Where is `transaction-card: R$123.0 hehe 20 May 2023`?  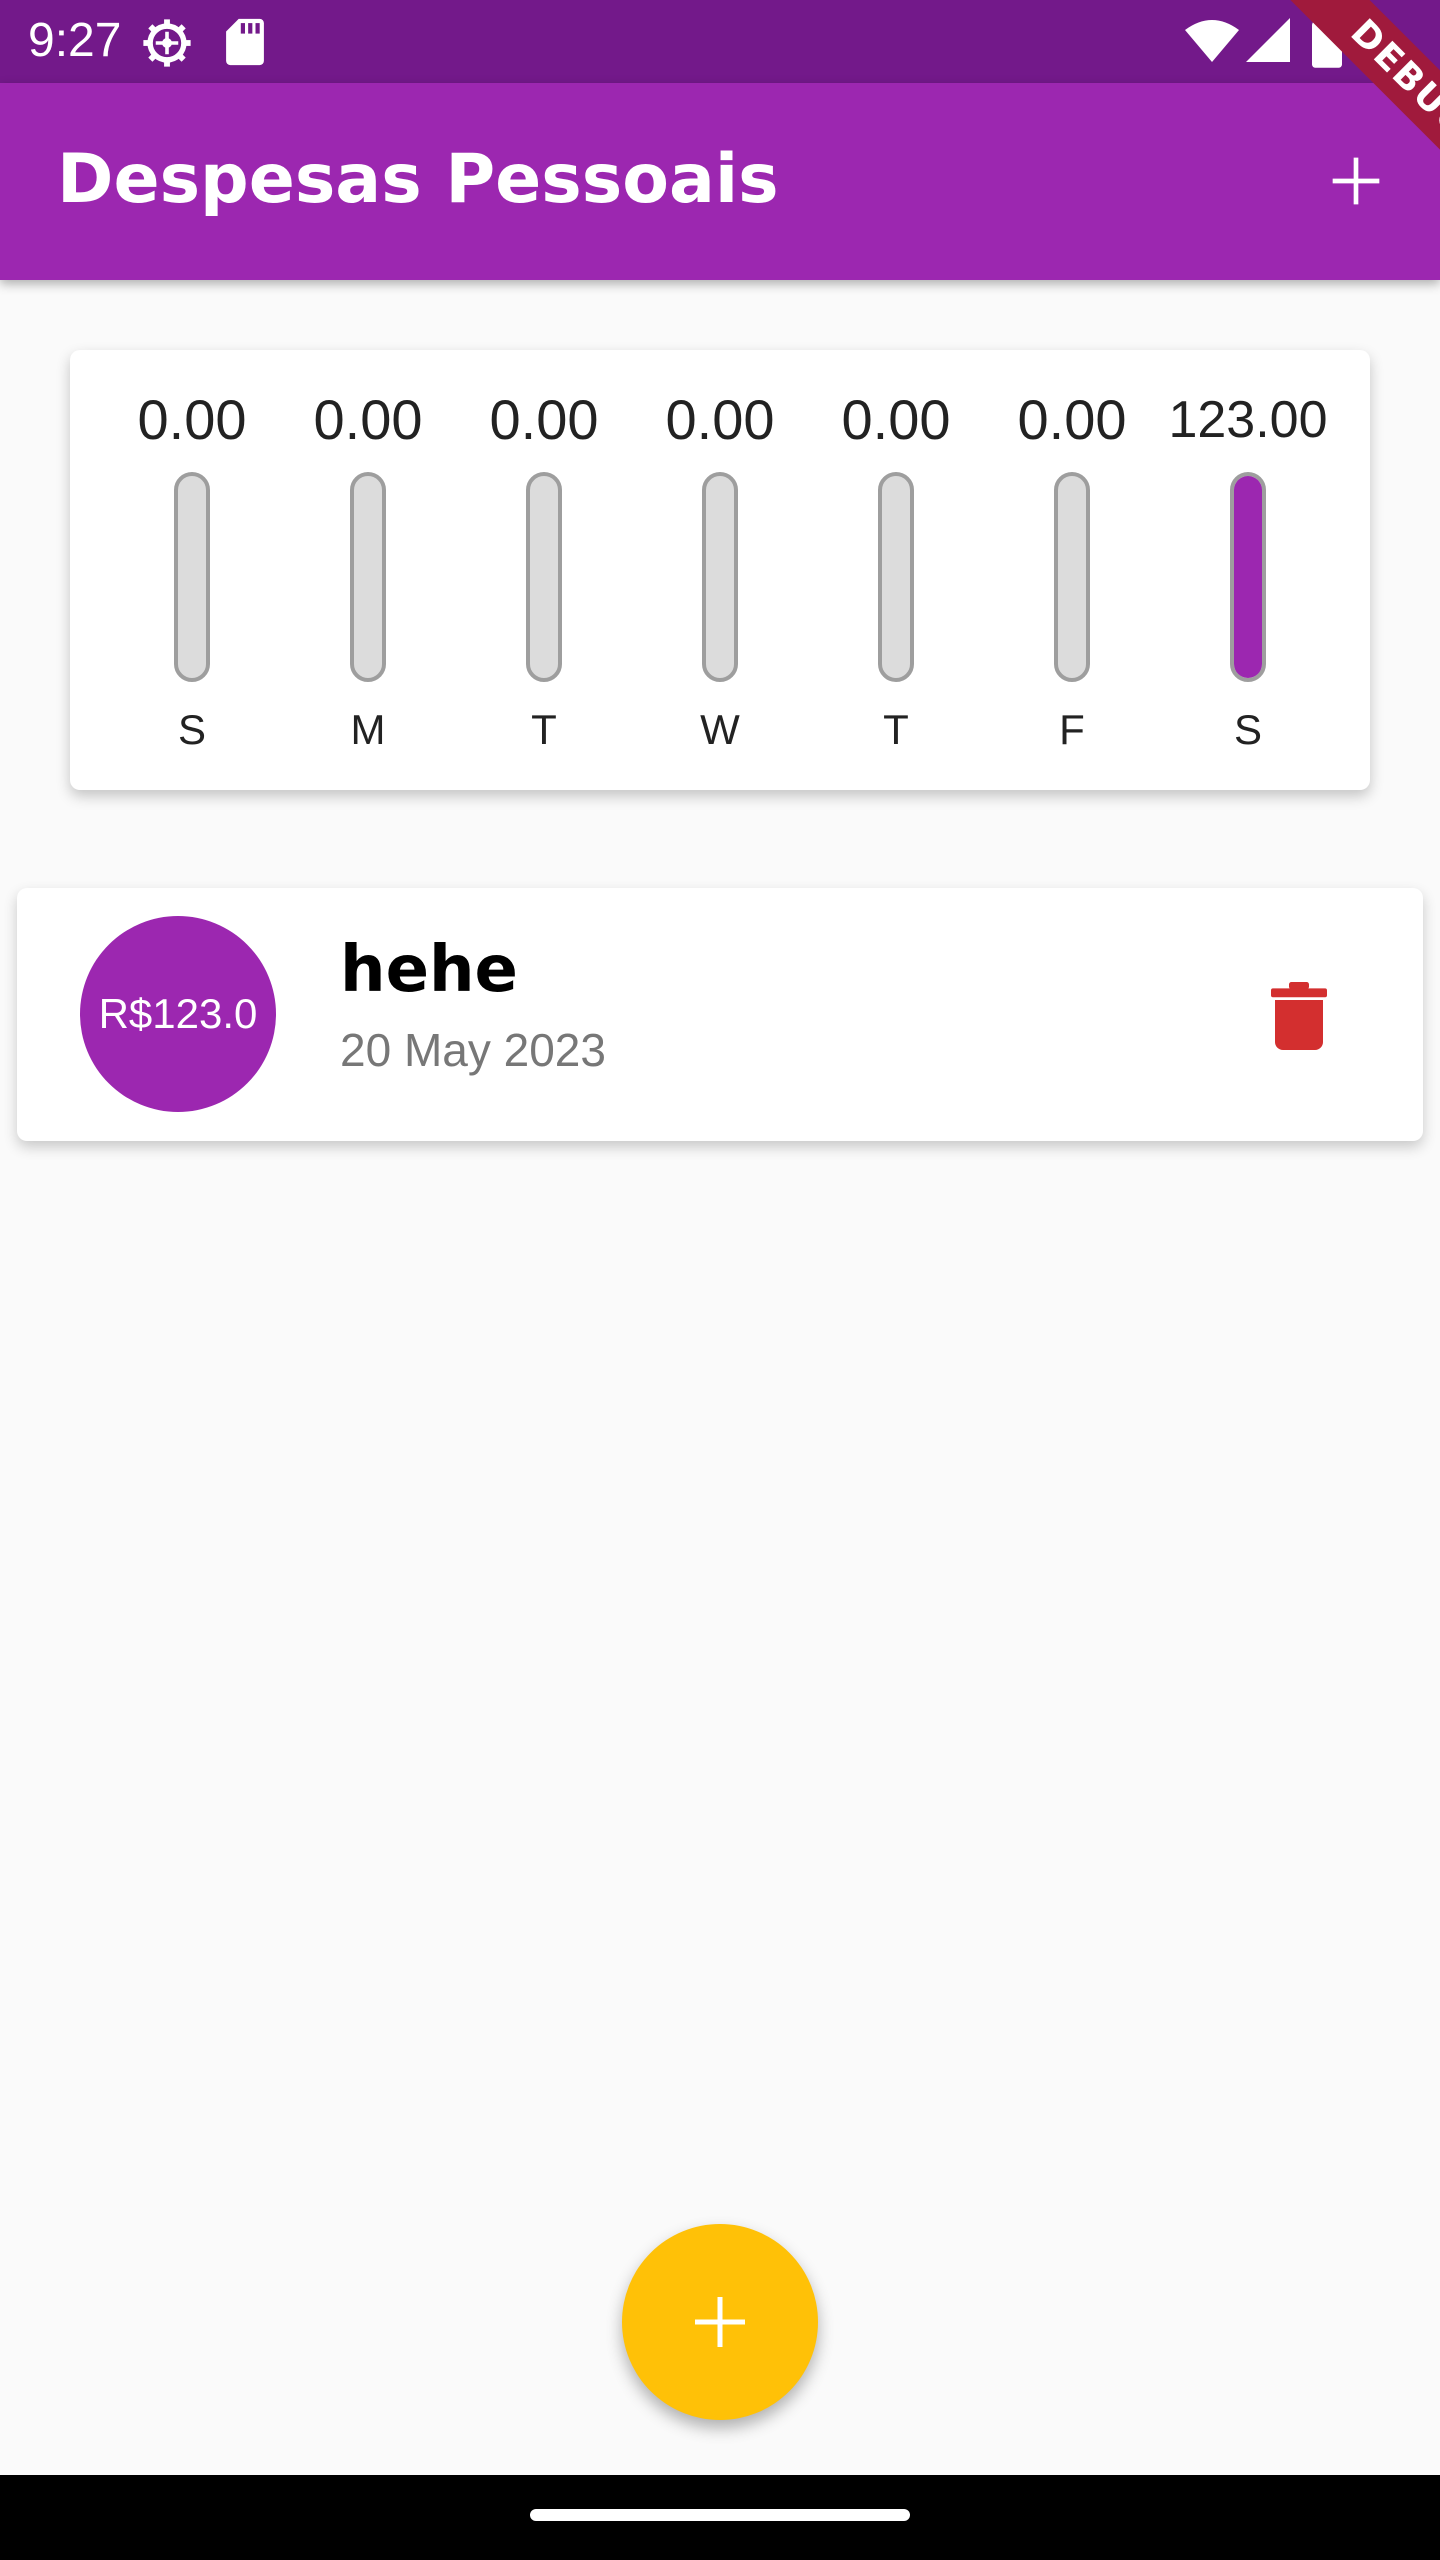 transaction-card: R$123.0 hehe 20 May 2023 is located at coordinates (720, 1014).